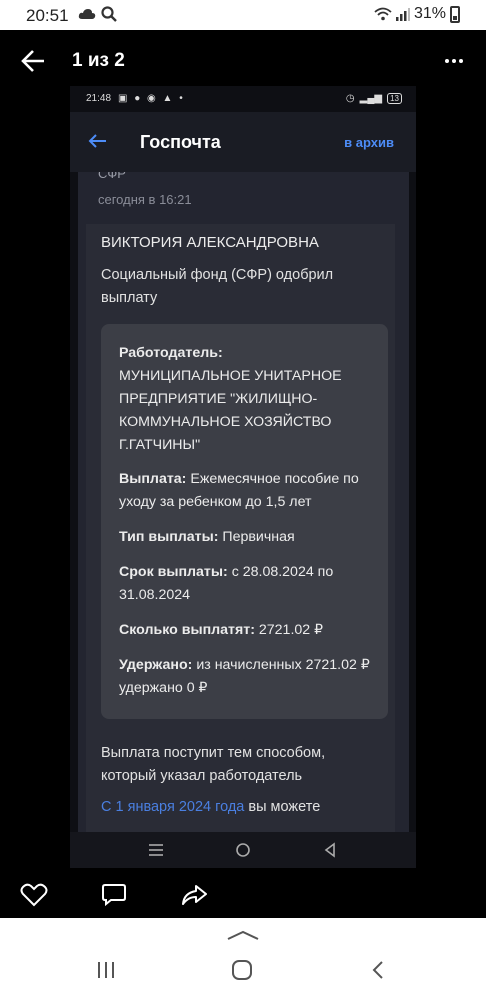 The height and width of the screenshot is (1000, 486). Describe the element at coordinates (243, 935) in the screenshot. I see `chevron-up-icon` at that location.